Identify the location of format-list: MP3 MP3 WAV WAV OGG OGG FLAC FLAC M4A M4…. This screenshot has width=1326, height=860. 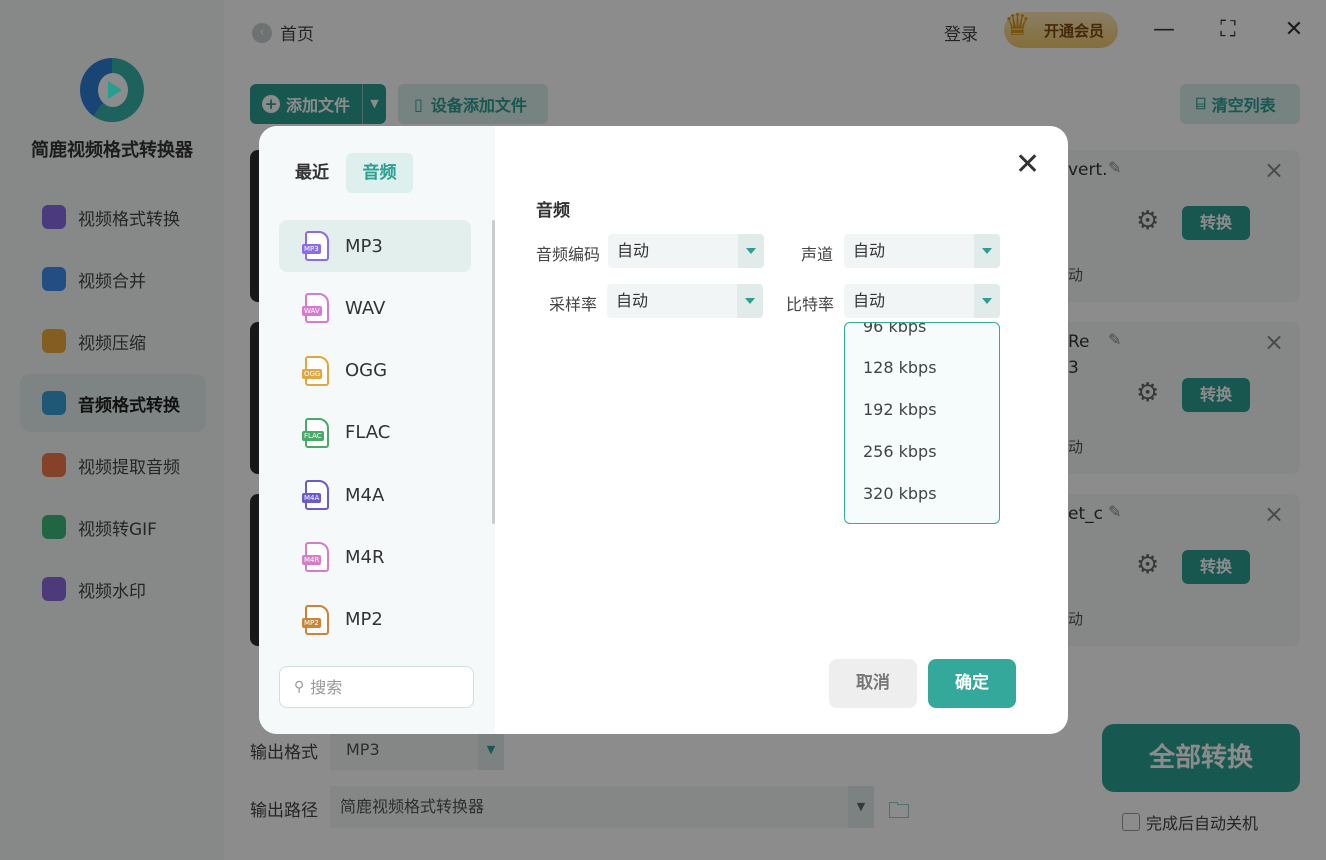
(375, 438).